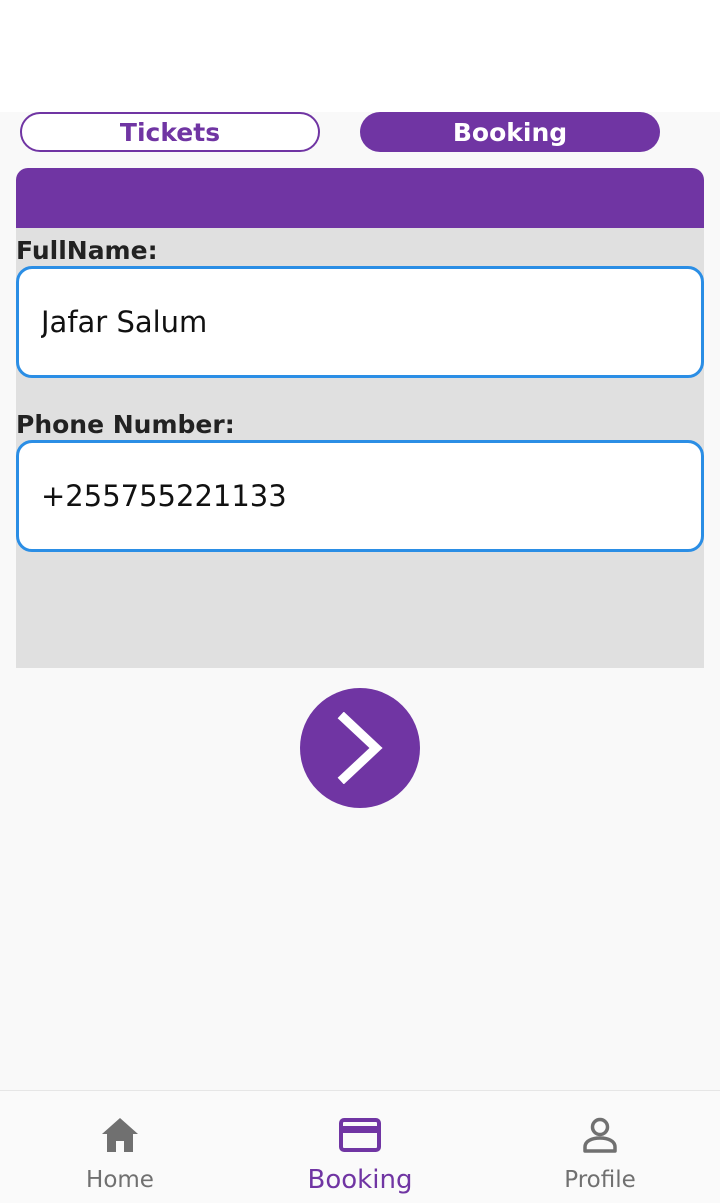 The height and width of the screenshot is (1203, 720). What do you see at coordinates (120, 1135) in the screenshot?
I see `home-icon` at bounding box center [120, 1135].